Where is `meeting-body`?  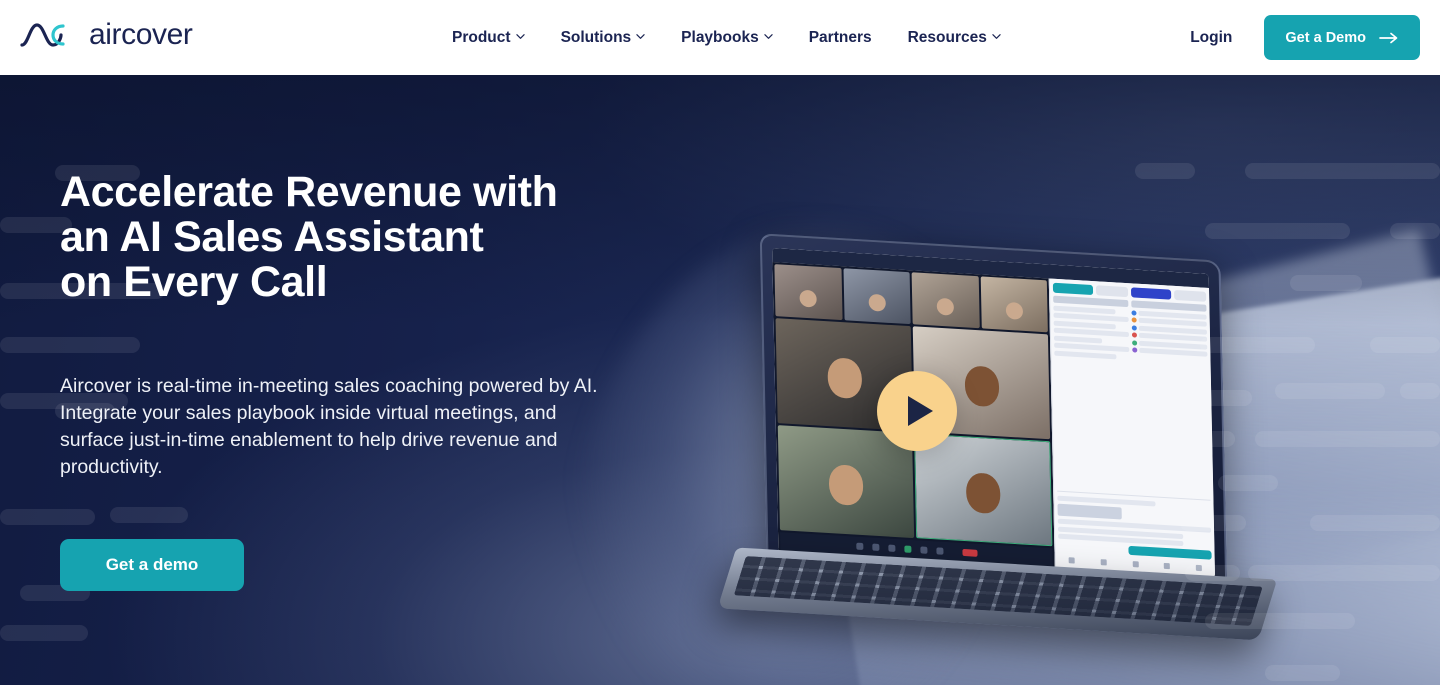
meeting-body is located at coordinates (994, 420).